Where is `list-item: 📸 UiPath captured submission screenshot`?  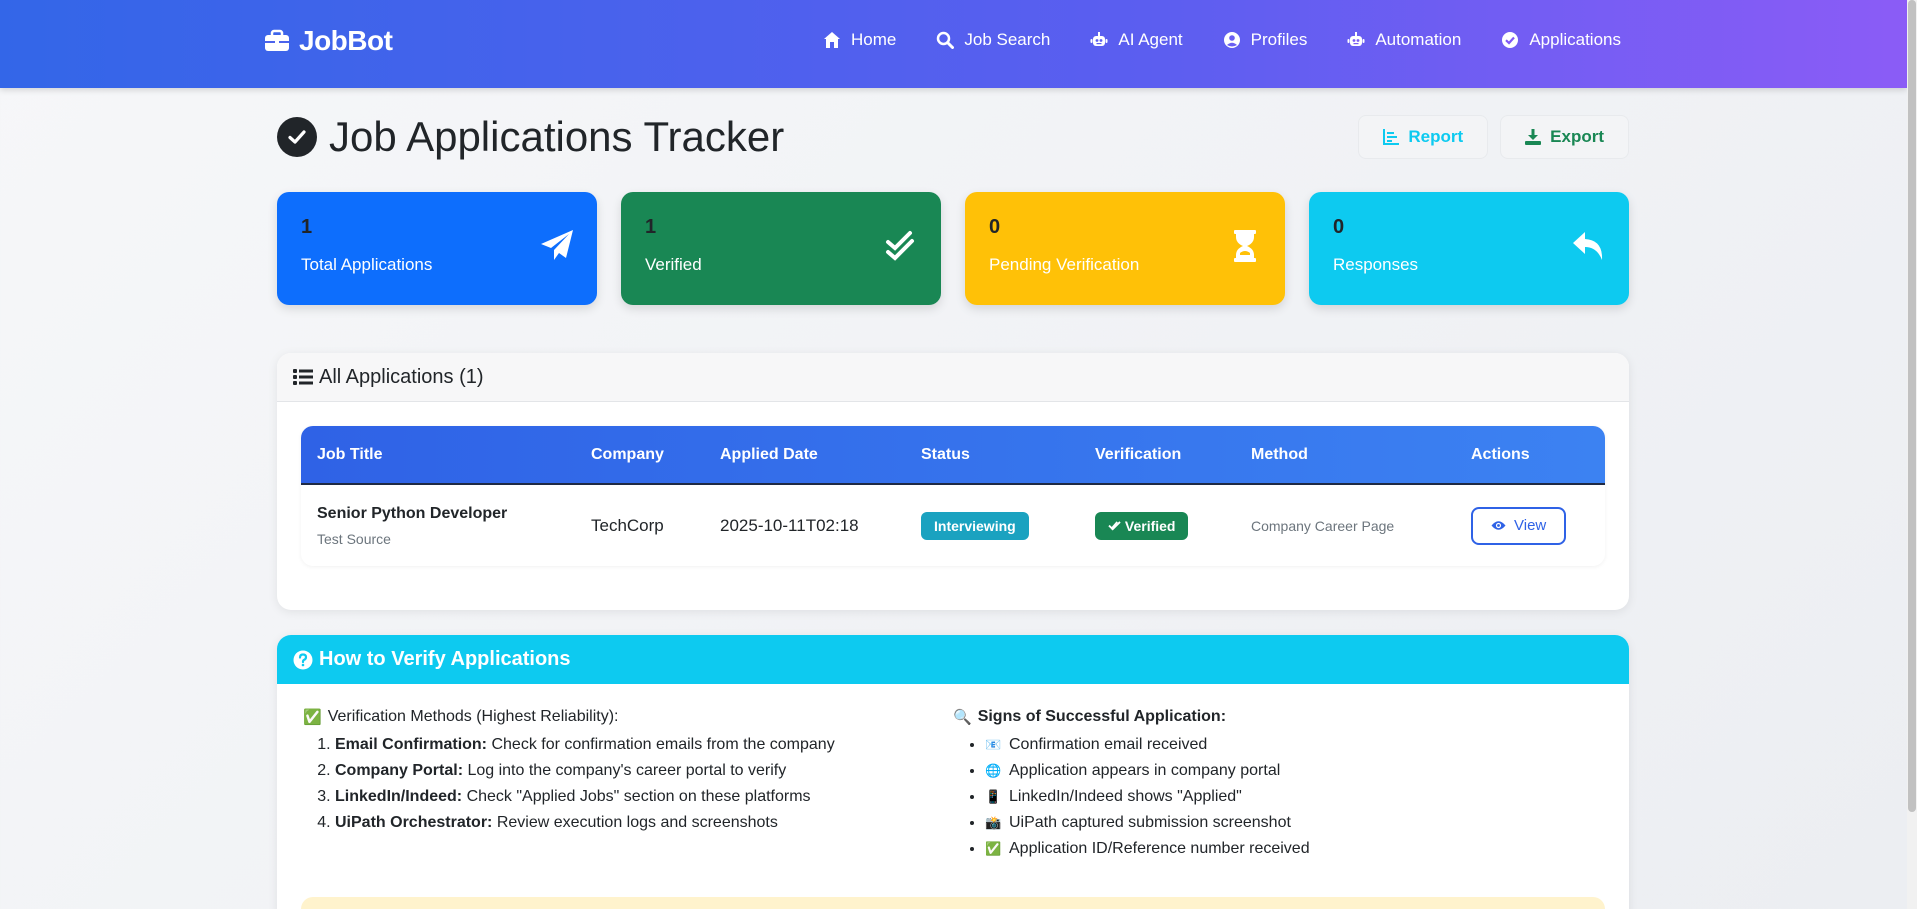
list-item: 📸 UiPath captured submission screenshot is located at coordinates (1294, 823).